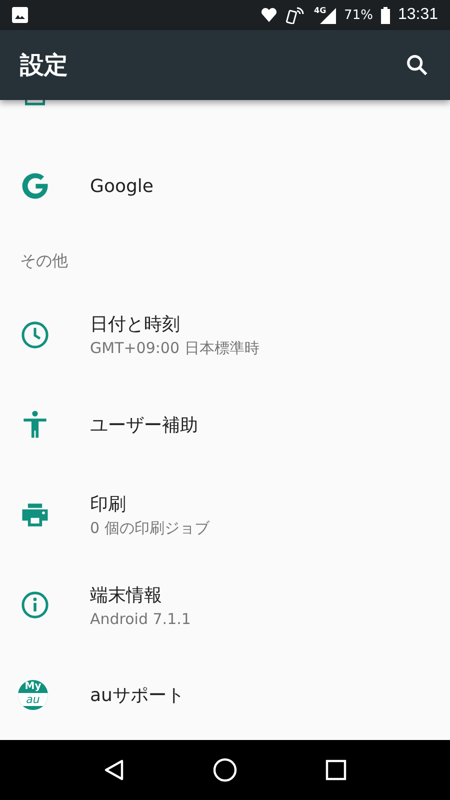 Image resolution: width=450 pixels, height=800 pixels. I want to click on clock-time: 13:31, so click(418, 15).